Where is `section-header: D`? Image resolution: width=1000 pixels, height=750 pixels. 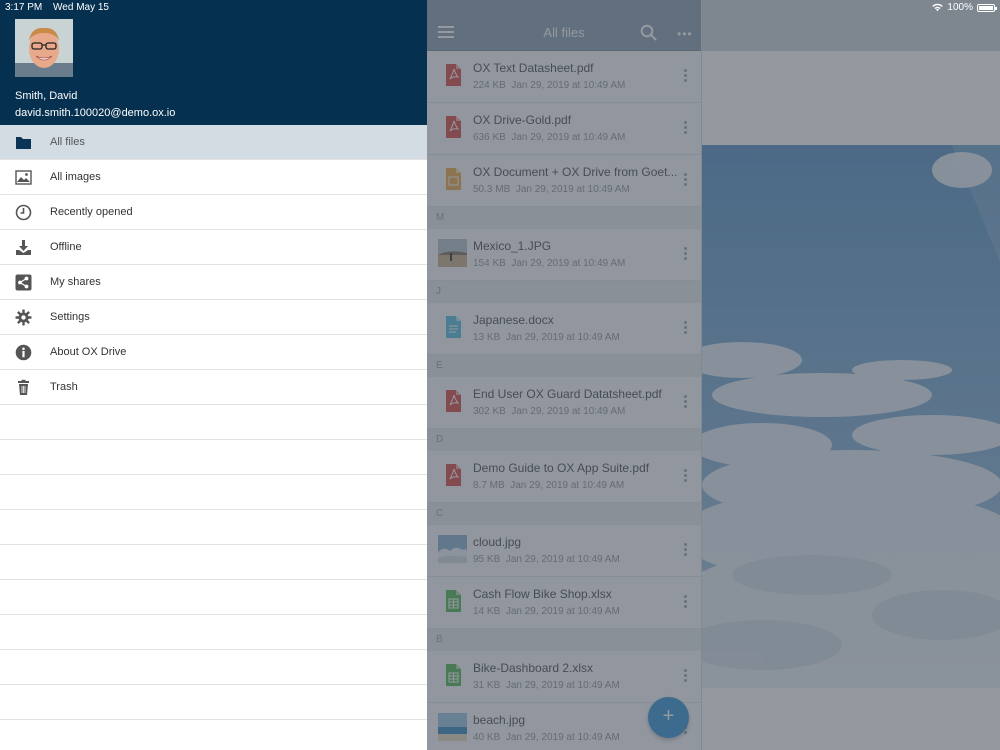
section-header: D is located at coordinates (564, 440).